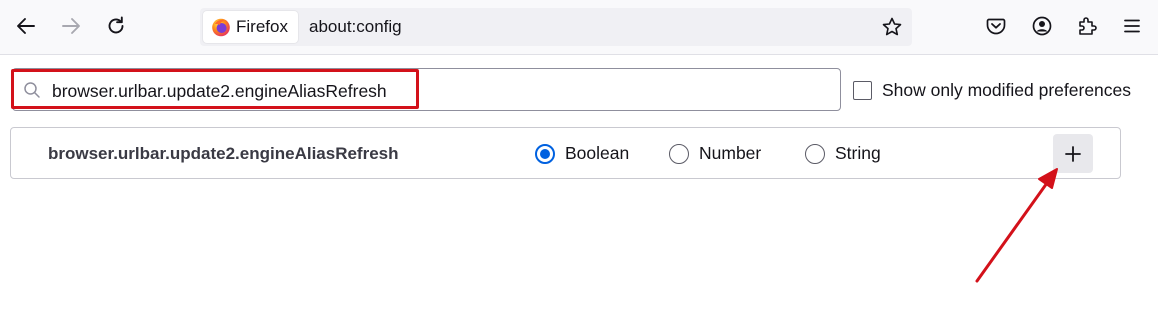 The width and height of the screenshot is (1158, 323). I want to click on forward-arrow-icon, so click(71, 26).